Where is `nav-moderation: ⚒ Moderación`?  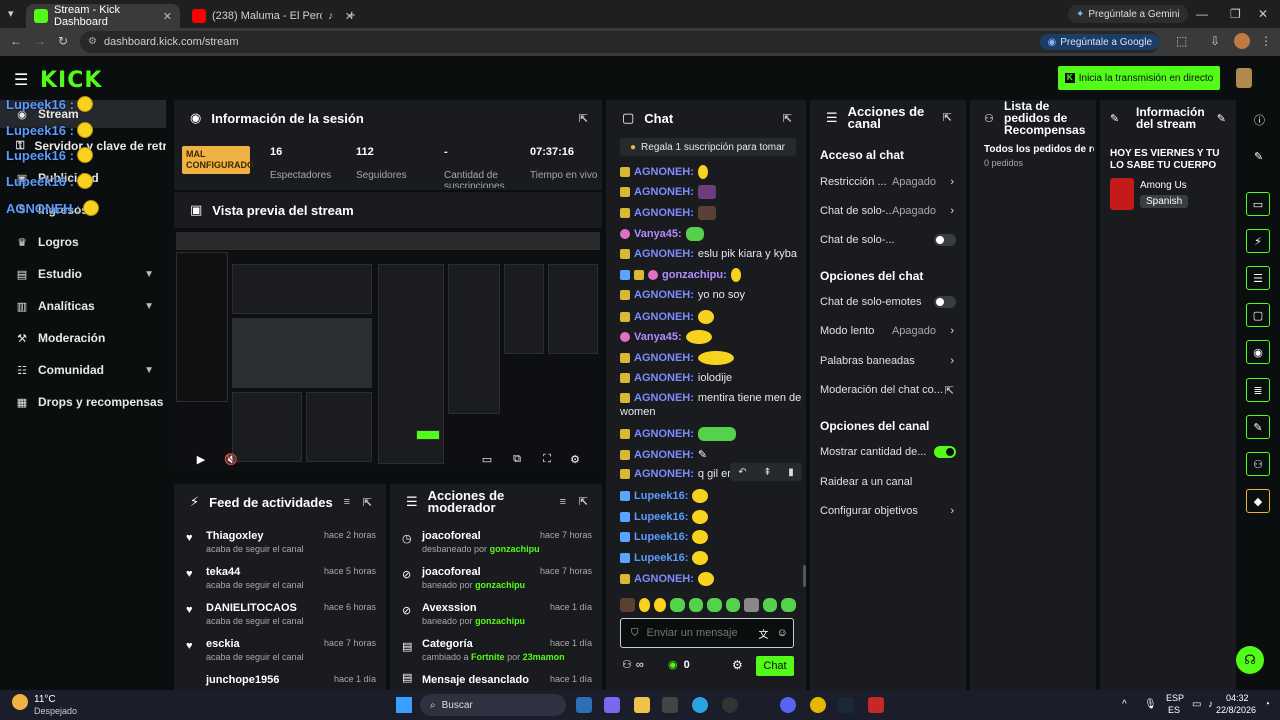 nav-moderation: ⚒ Moderación is located at coordinates (83, 338).